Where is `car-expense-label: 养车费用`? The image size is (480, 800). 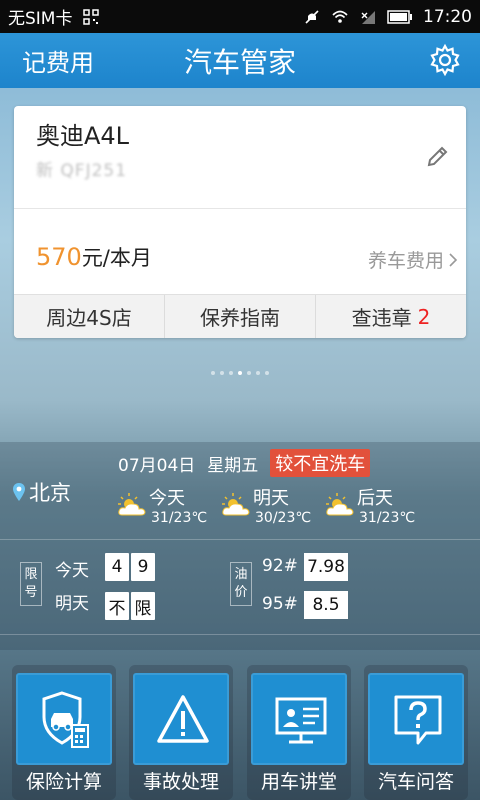
car-expense-label: 养车费用 is located at coordinates (405, 261).